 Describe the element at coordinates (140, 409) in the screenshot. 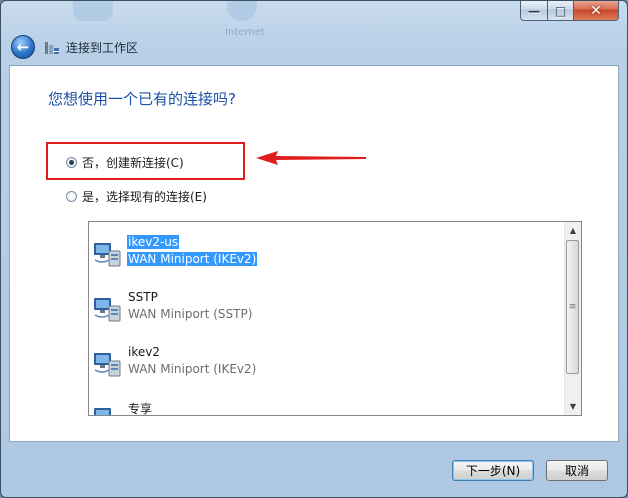

I see `connection-name: 专享` at that location.